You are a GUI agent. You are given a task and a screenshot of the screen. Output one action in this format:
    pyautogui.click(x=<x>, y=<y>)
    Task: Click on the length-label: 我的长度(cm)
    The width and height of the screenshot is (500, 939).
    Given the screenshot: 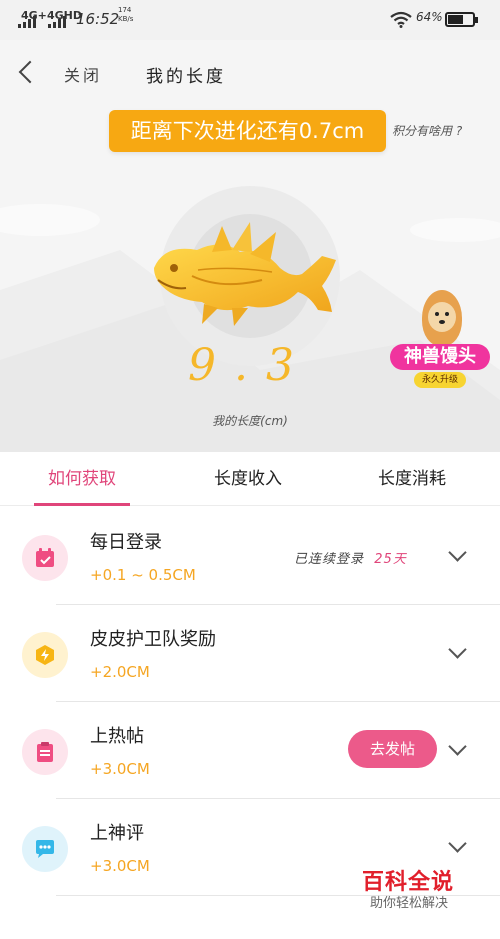 What is the action you would take?
    pyautogui.click(x=250, y=421)
    